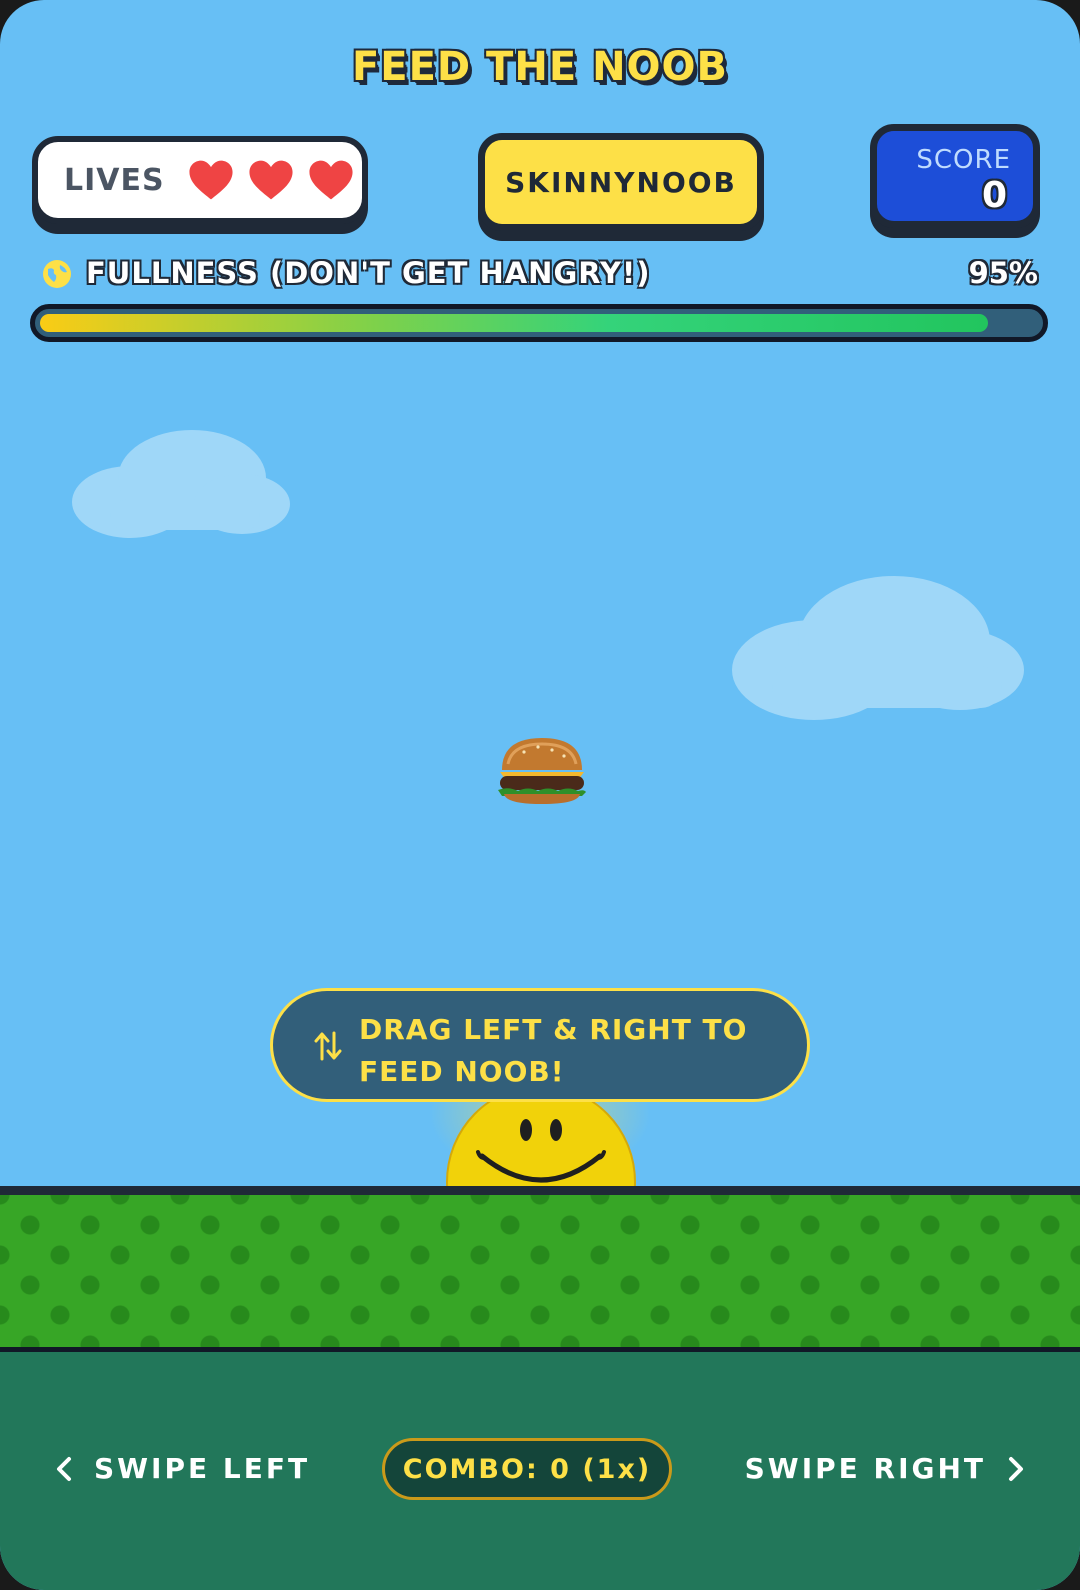  I want to click on fullness-bar, so click(539, 323).